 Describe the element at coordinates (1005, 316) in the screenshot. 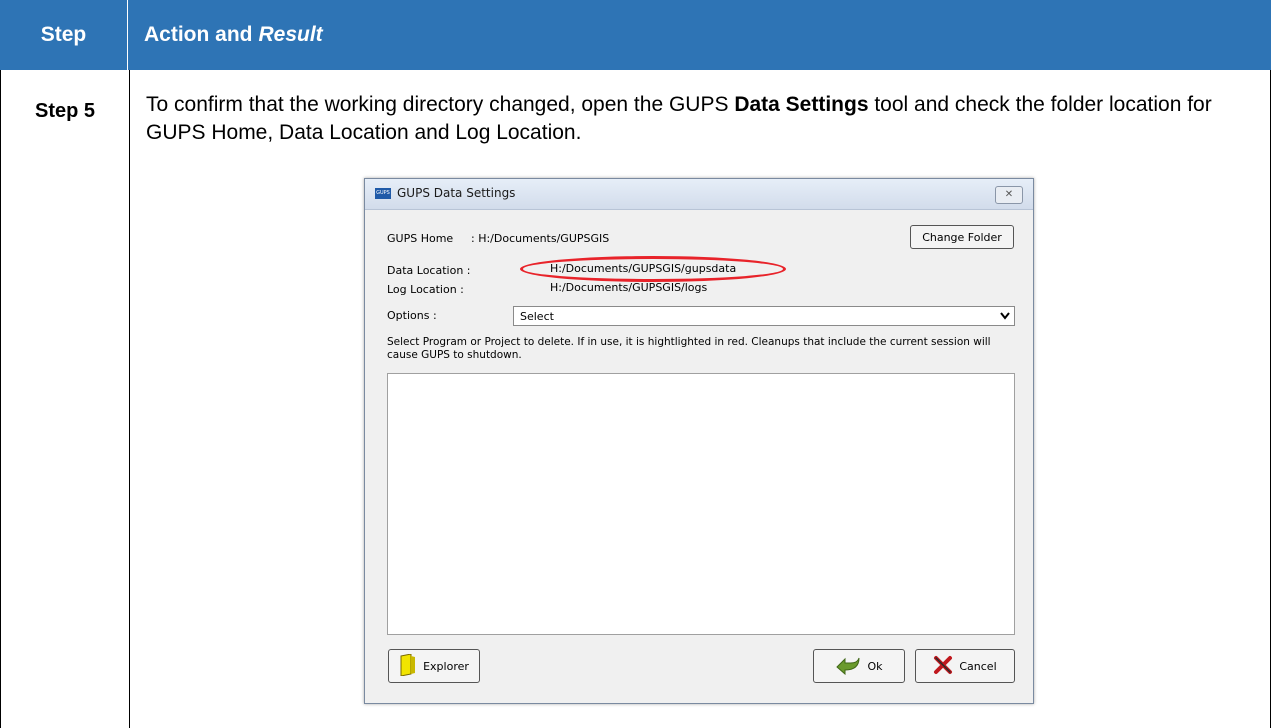

I see `chevron-down-icon` at that location.